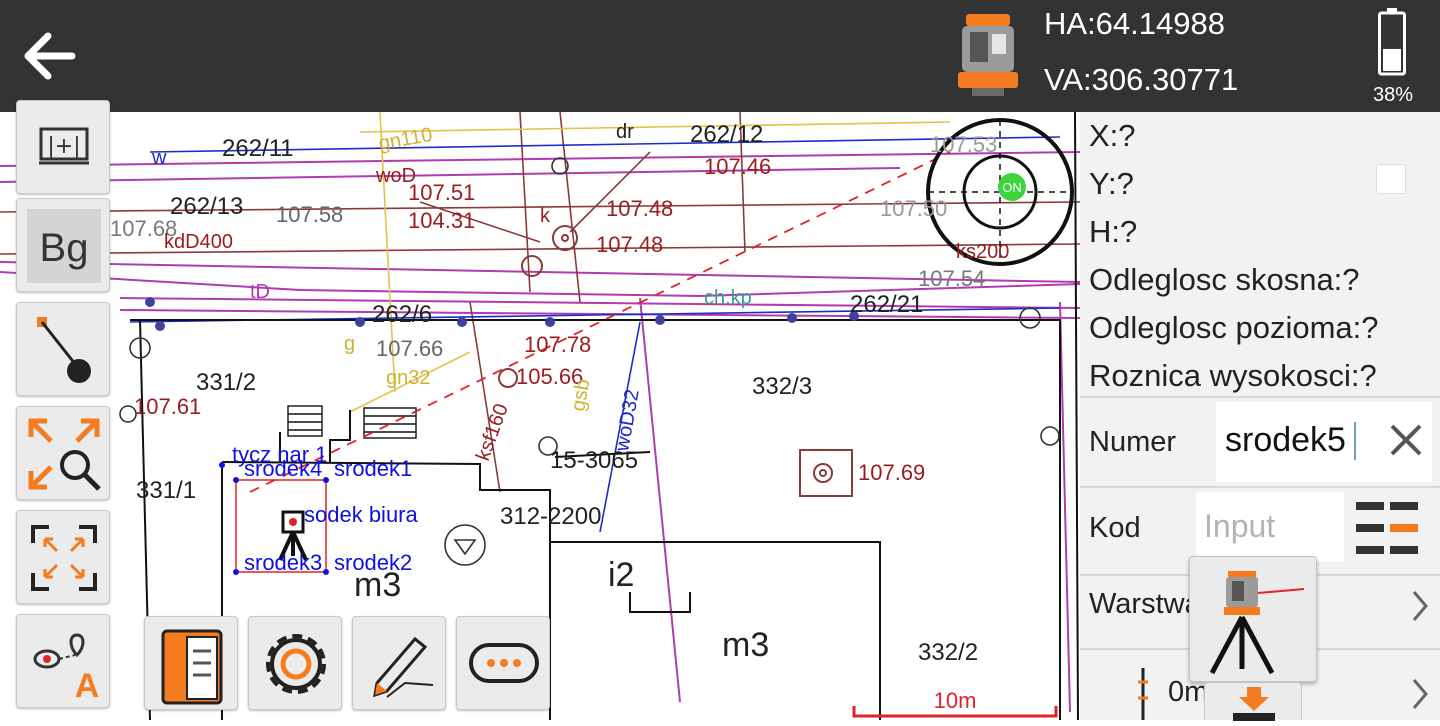 Image resolution: width=1440 pixels, height=726 pixels. Describe the element at coordinates (441, 220) in the screenshot. I see `height-label: 104.31` at that location.